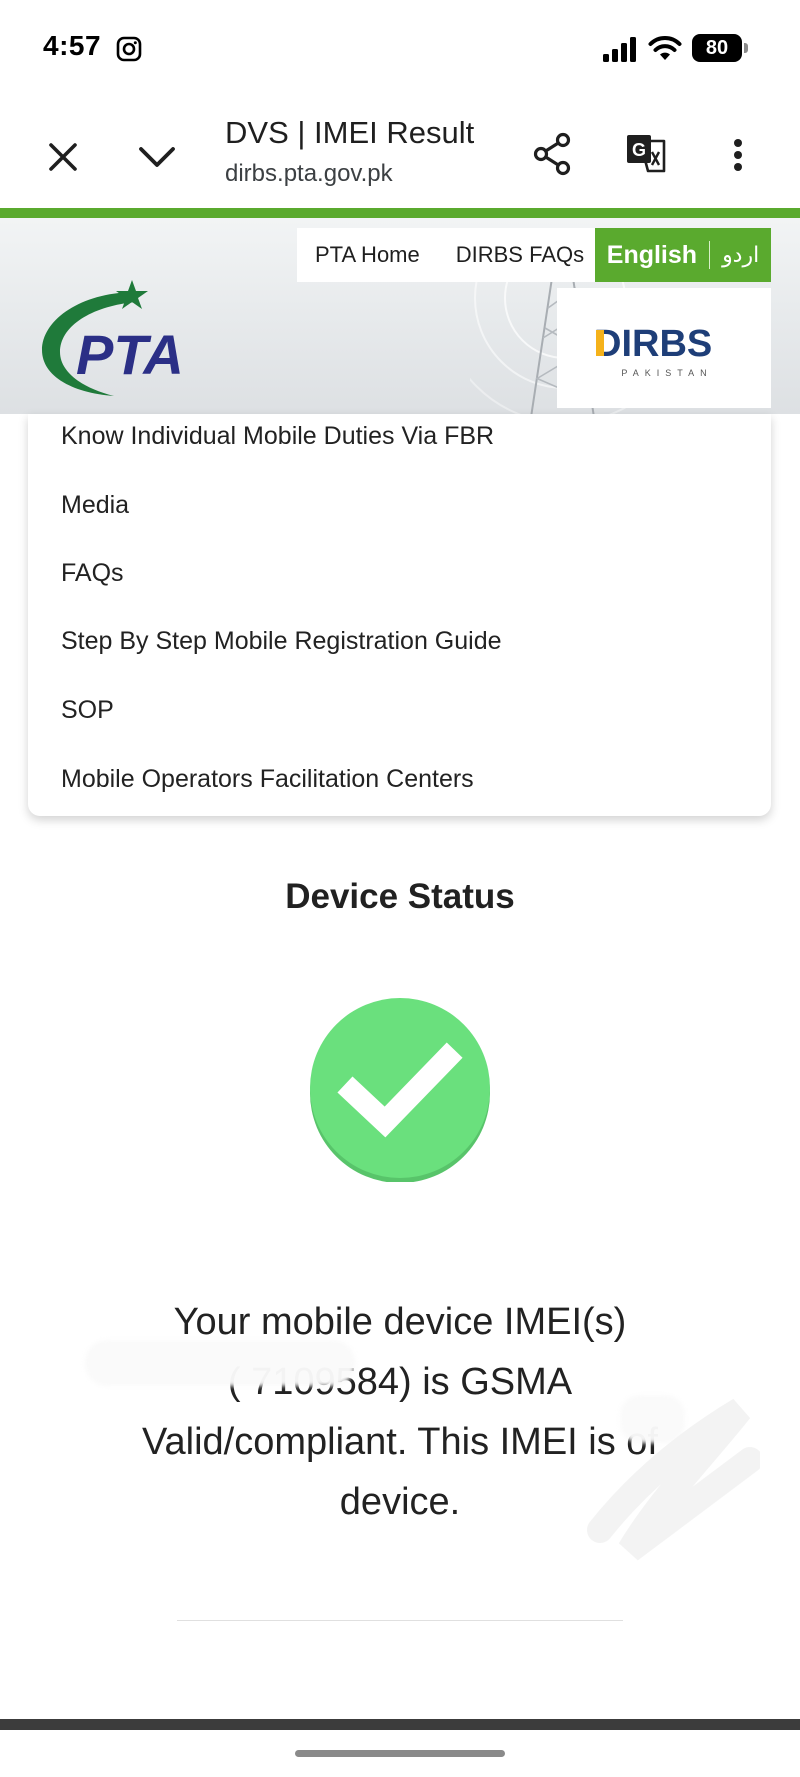 The height and width of the screenshot is (1777, 800). I want to click on close-button, so click(63, 157).